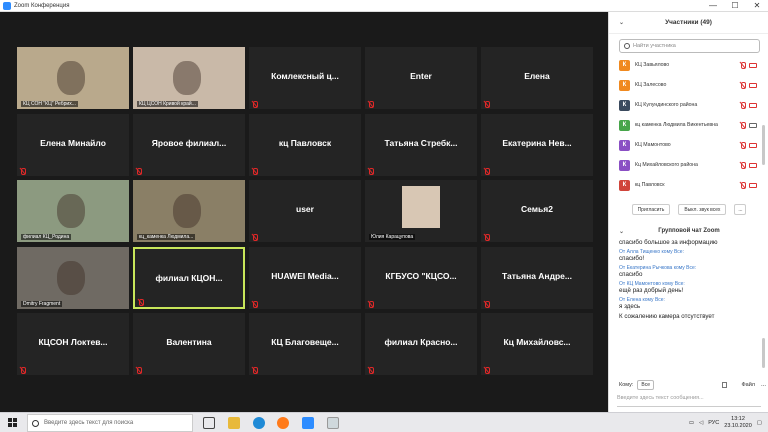 This screenshot has width=768, height=432. I want to click on chat-recipient-select: Все, so click(646, 385).